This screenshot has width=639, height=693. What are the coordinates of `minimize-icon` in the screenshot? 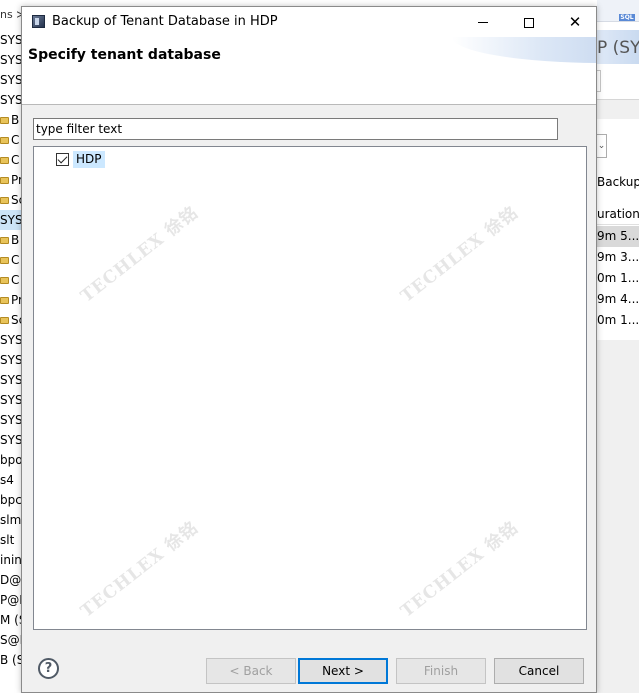 It's located at (483, 22).